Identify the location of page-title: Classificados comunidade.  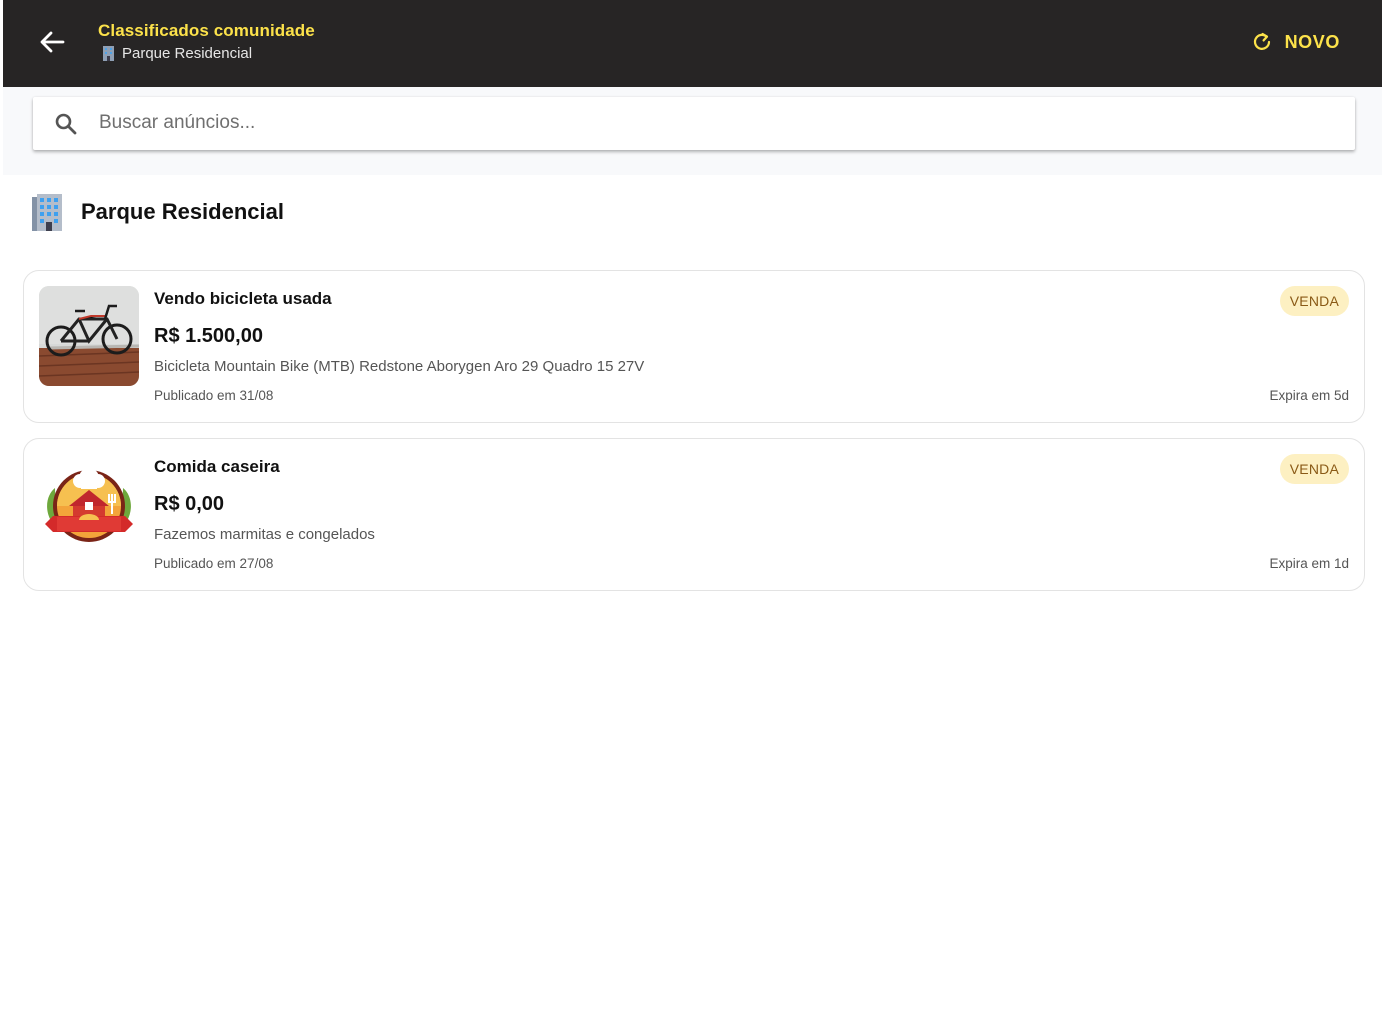
(206, 30).